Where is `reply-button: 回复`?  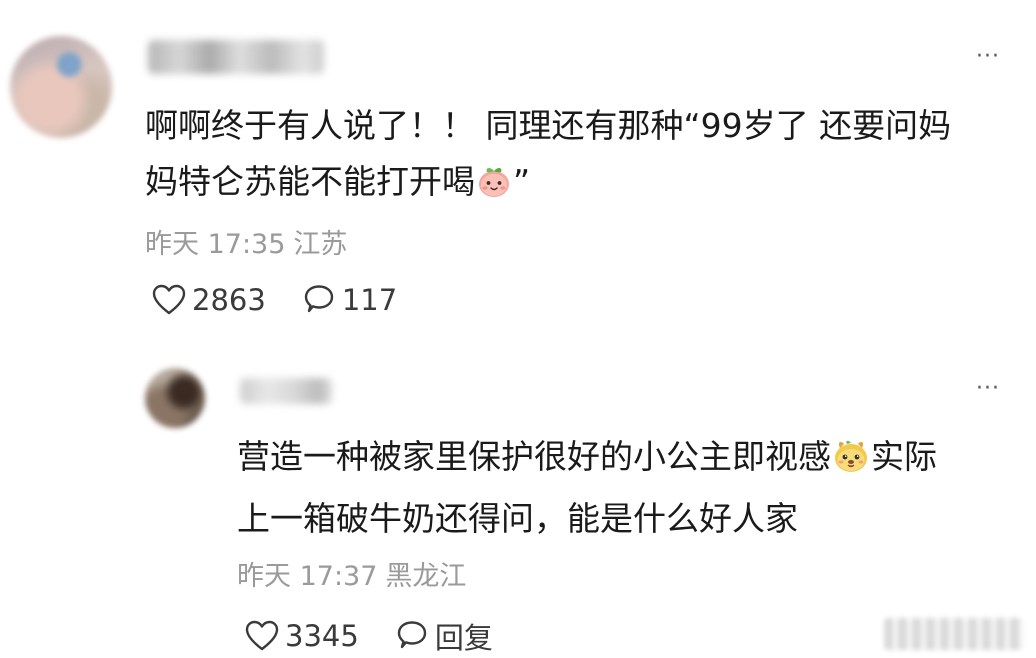
reply-button: 回复 is located at coordinates (444, 636).